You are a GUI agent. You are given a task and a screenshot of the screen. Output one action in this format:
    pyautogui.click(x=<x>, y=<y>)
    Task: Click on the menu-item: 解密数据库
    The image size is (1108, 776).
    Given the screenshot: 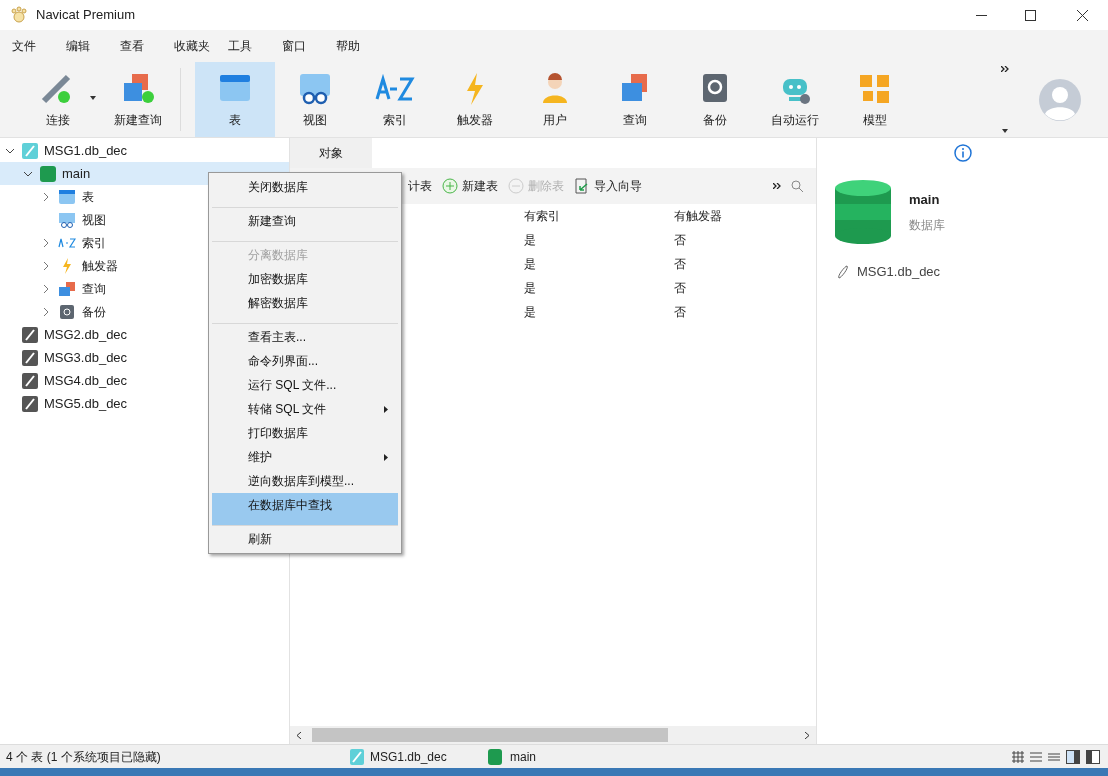 What is the action you would take?
    pyautogui.click(x=305, y=307)
    